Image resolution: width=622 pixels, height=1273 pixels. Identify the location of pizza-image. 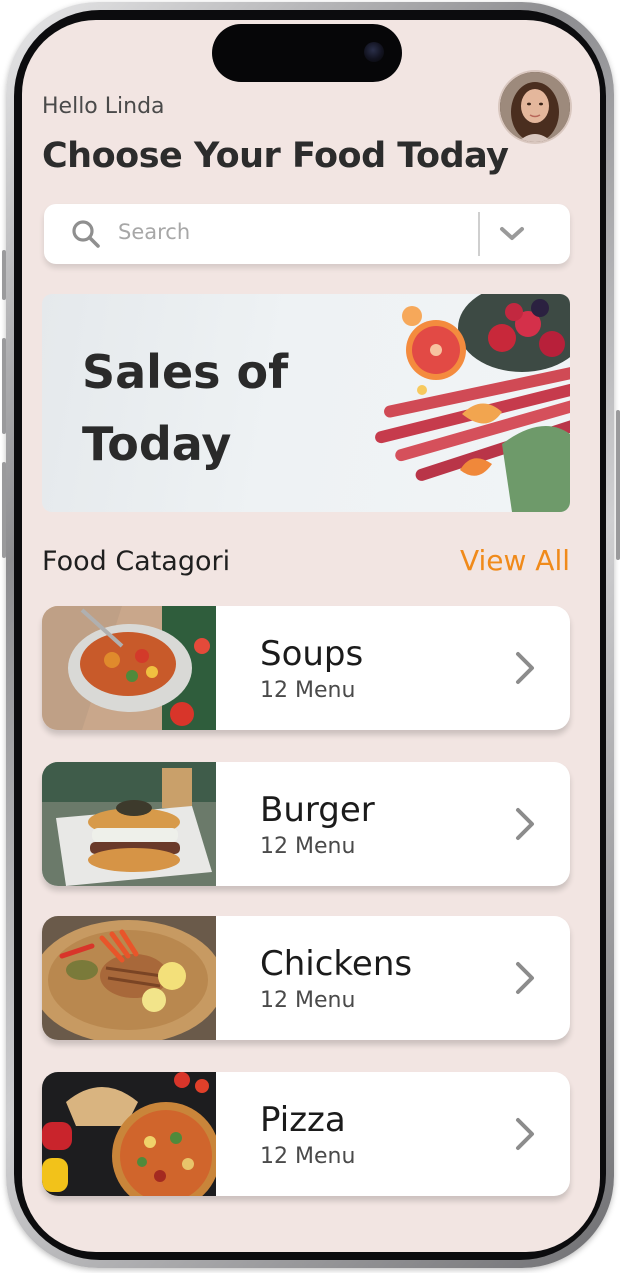
(129, 1134).